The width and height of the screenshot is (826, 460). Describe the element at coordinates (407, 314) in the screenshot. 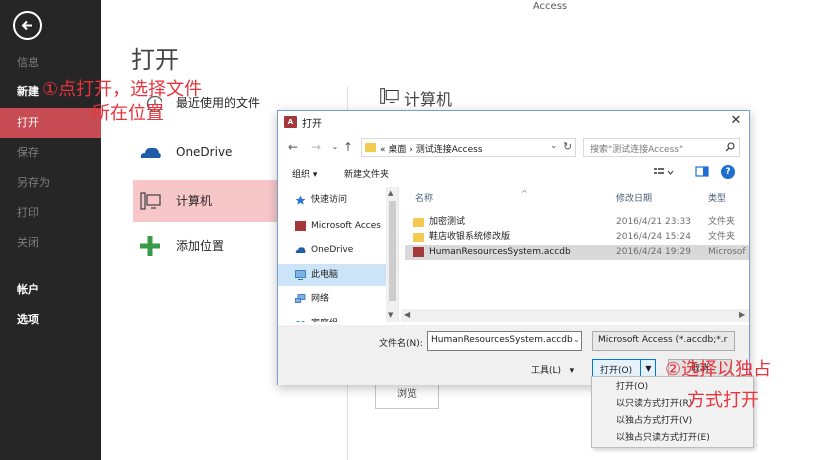

I see `scroll-left-icon: ◀` at that location.